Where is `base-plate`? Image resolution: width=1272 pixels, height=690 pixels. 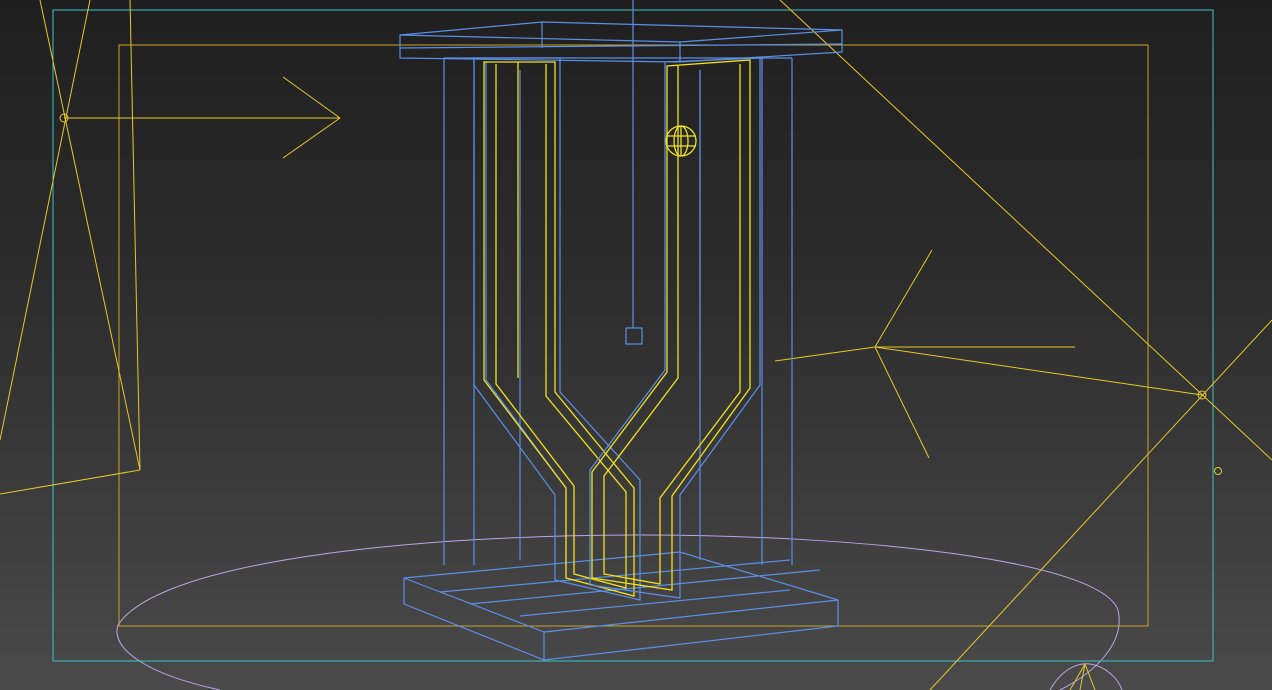 base-plate is located at coordinates (621, 606).